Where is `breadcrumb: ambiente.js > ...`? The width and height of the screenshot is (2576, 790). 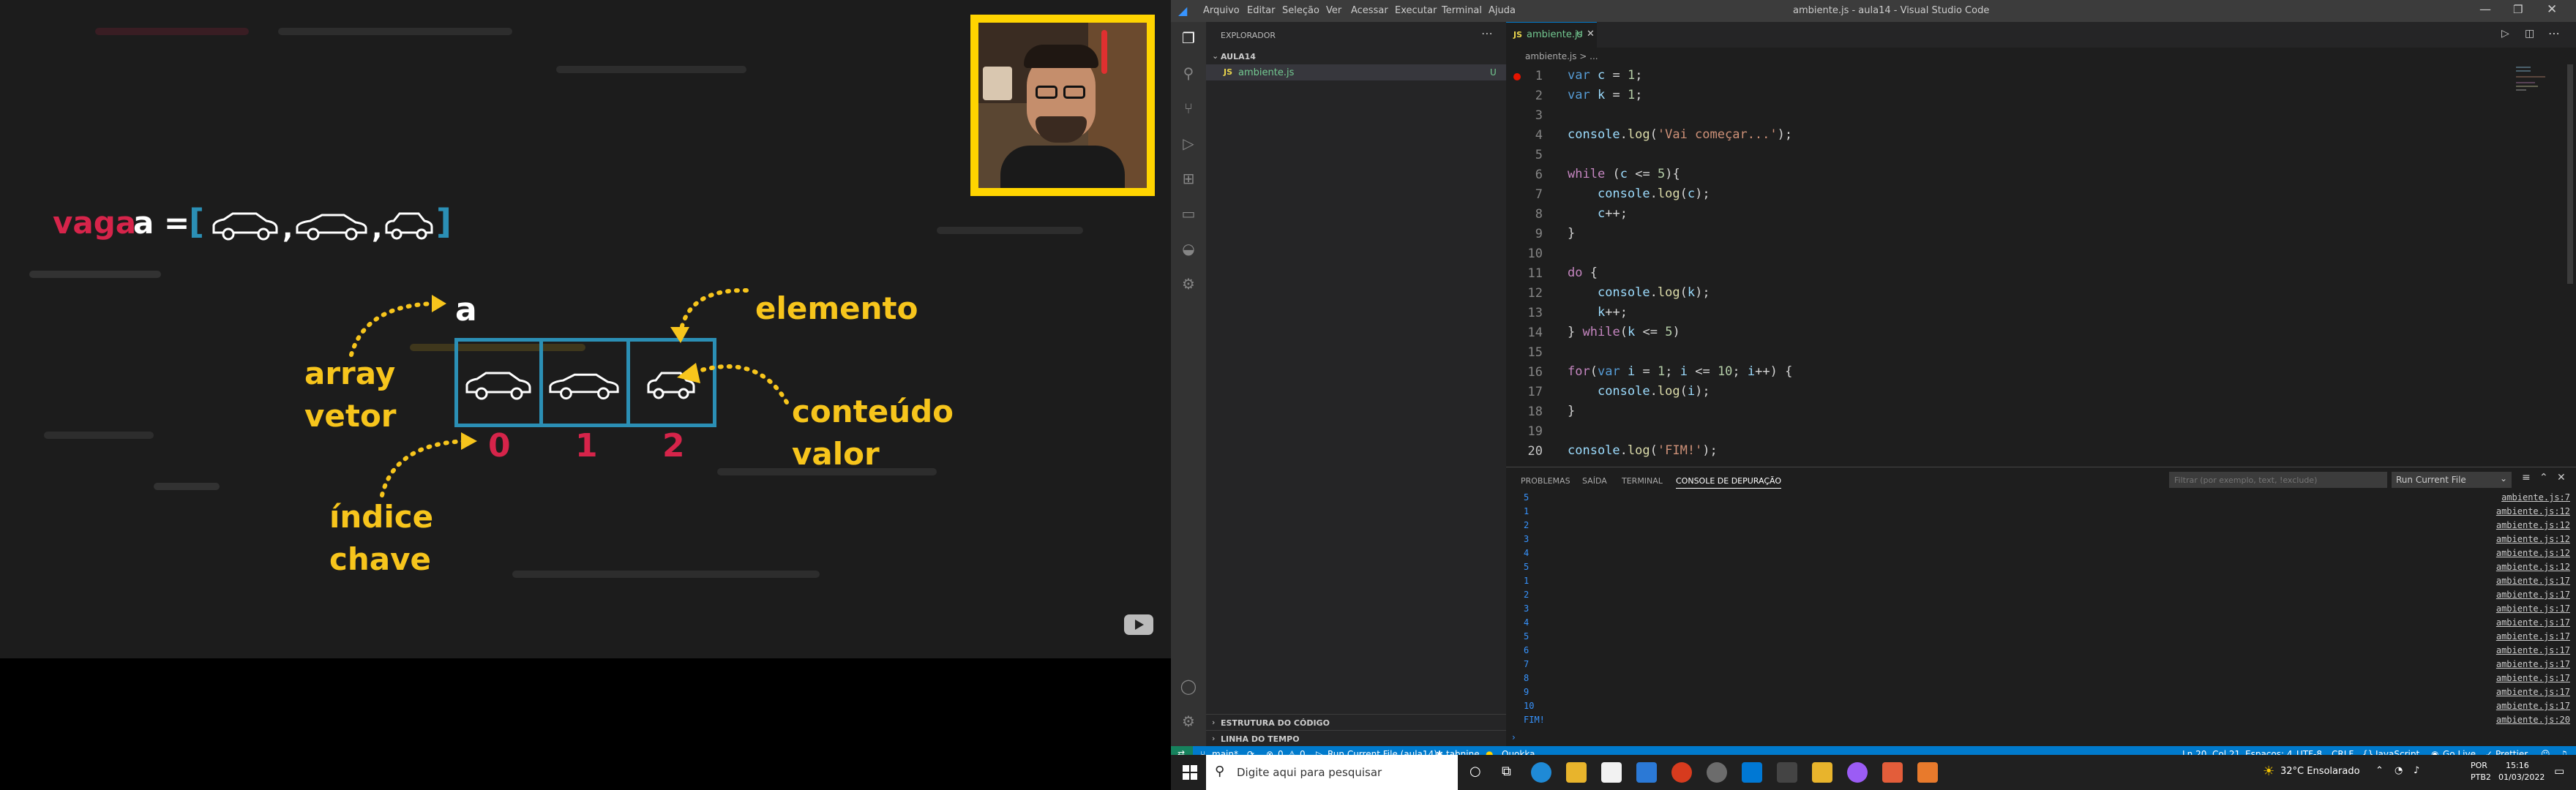 breadcrumb: ambiente.js > ... is located at coordinates (1561, 56).